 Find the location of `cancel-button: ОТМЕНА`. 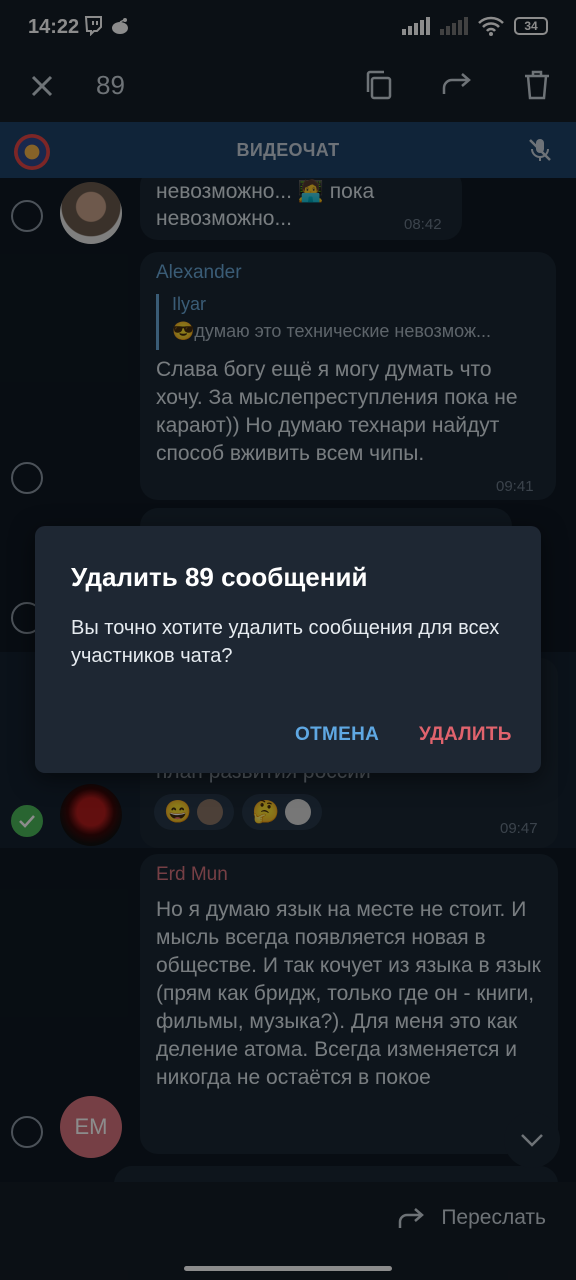

cancel-button: ОТМЕНА is located at coordinates (337, 735).